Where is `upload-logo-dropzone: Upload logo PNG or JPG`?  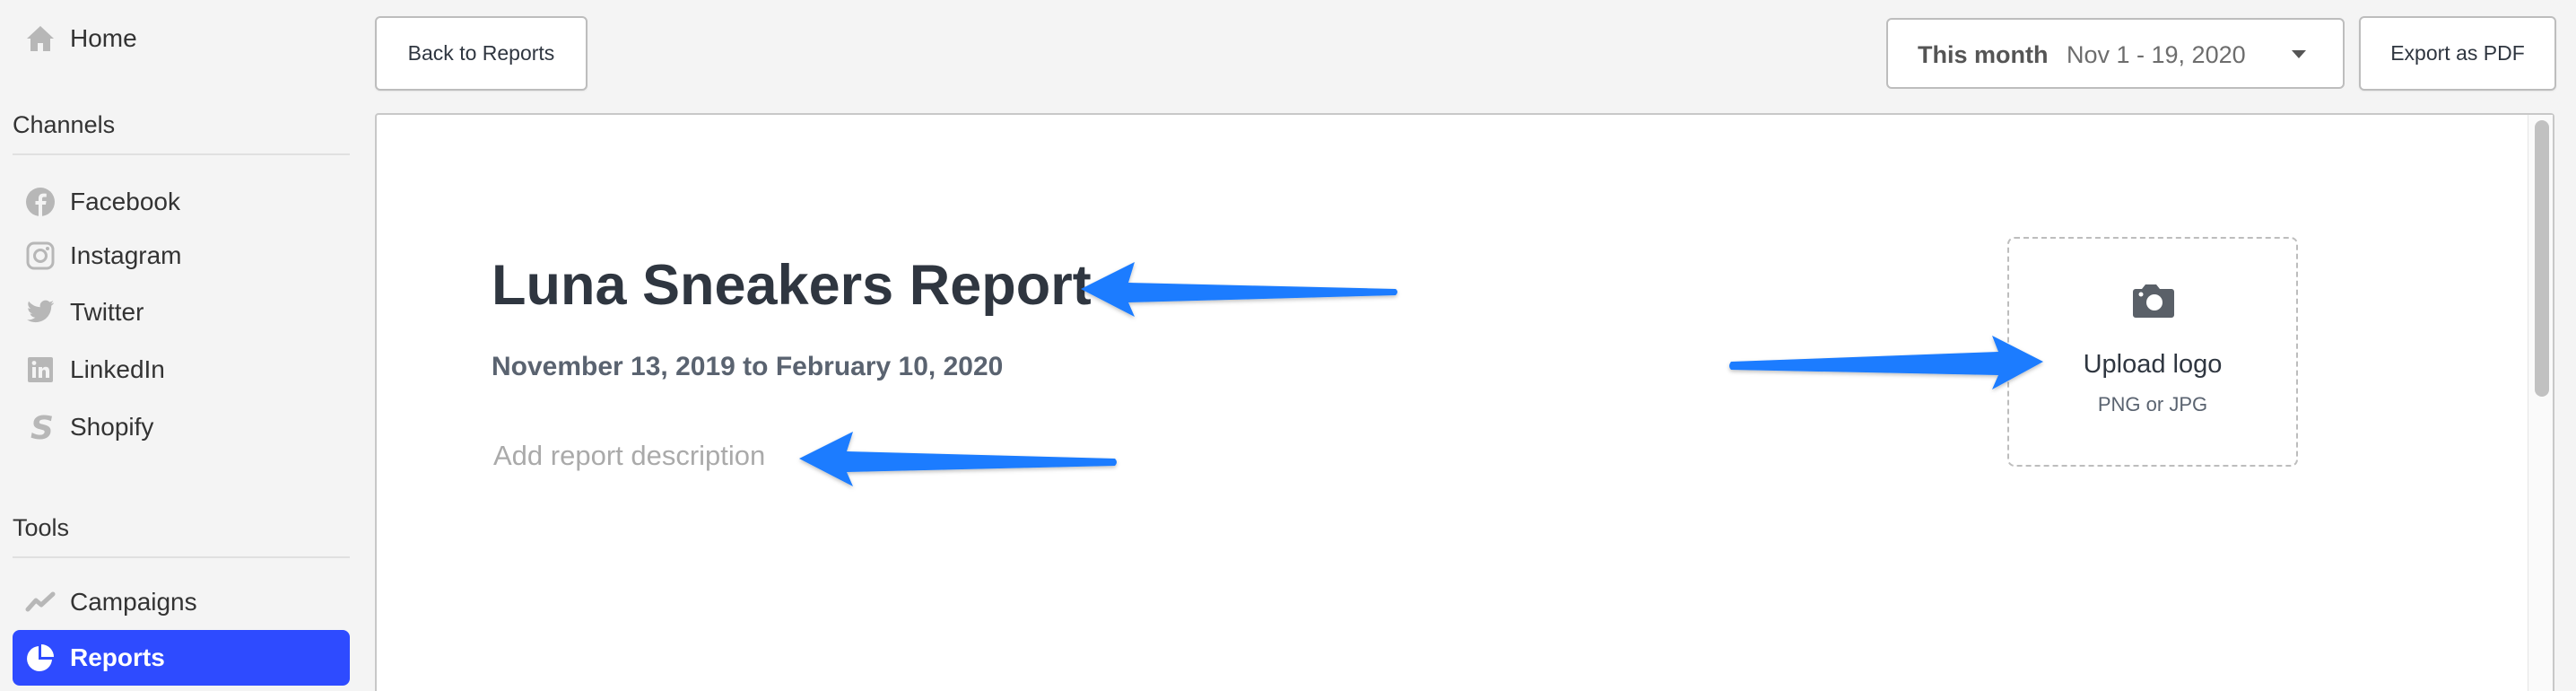 upload-logo-dropzone: Upload logo PNG or JPG is located at coordinates (2152, 352).